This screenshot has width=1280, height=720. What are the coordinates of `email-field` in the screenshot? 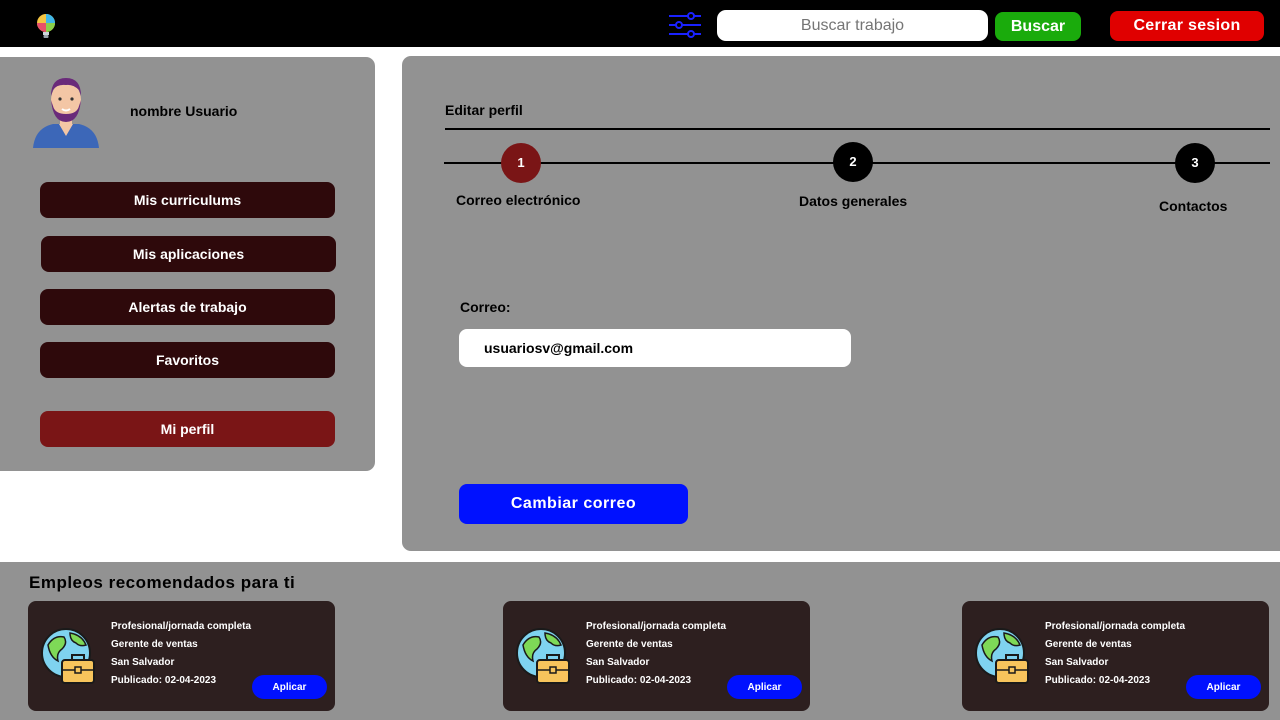 It's located at (655, 348).